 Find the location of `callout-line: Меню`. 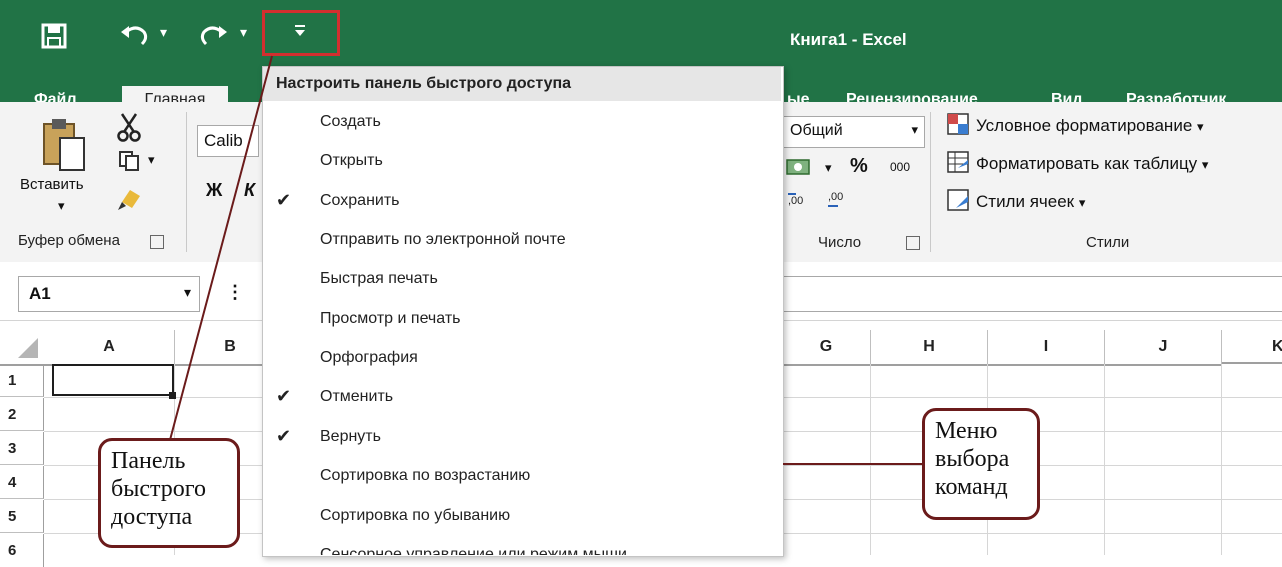

callout-line: Меню is located at coordinates (966, 431).